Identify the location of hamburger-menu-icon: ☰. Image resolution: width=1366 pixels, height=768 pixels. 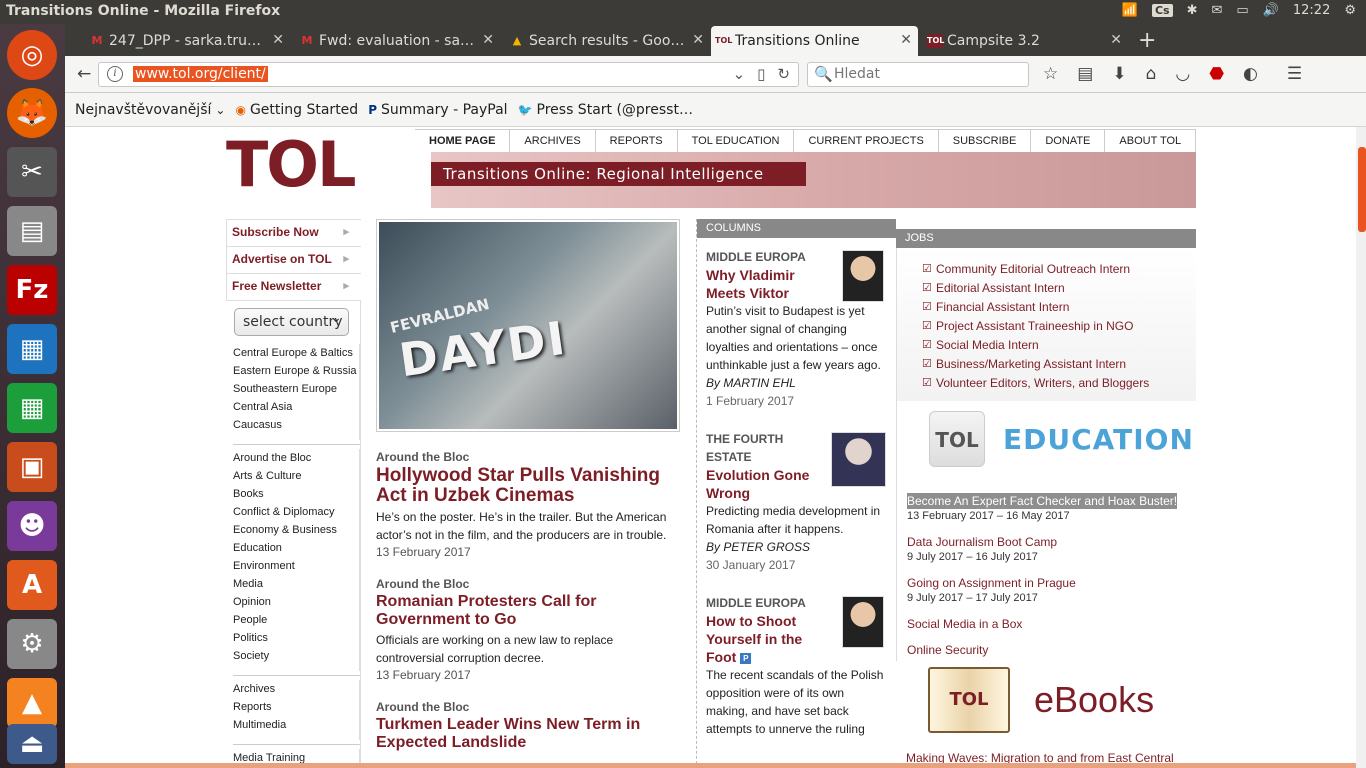
(1294, 74).